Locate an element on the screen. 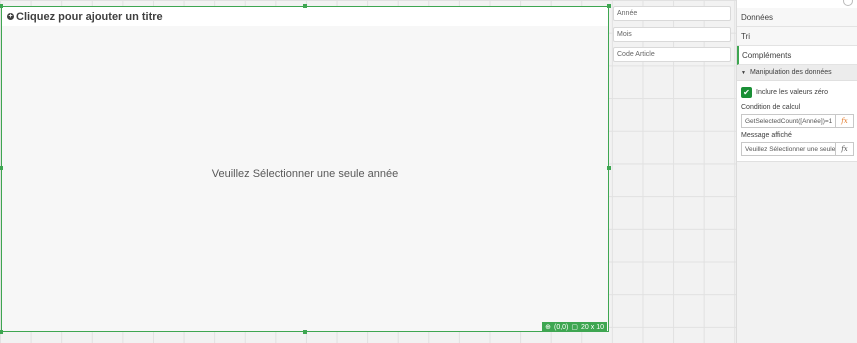  message-input: Veuillez Sélectionner une seule année is located at coordinates (788, 149).